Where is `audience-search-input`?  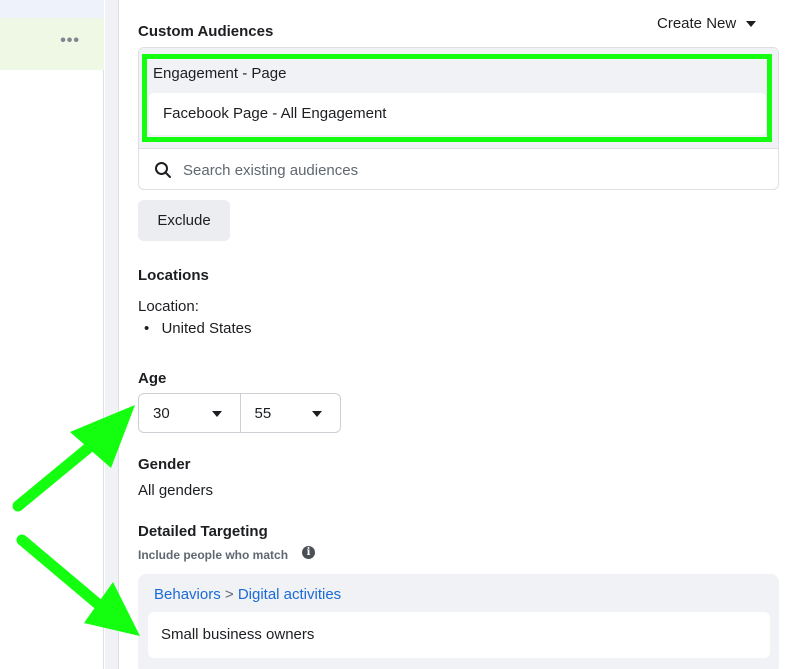 audience-search-input is located at coordinates (473, 170).